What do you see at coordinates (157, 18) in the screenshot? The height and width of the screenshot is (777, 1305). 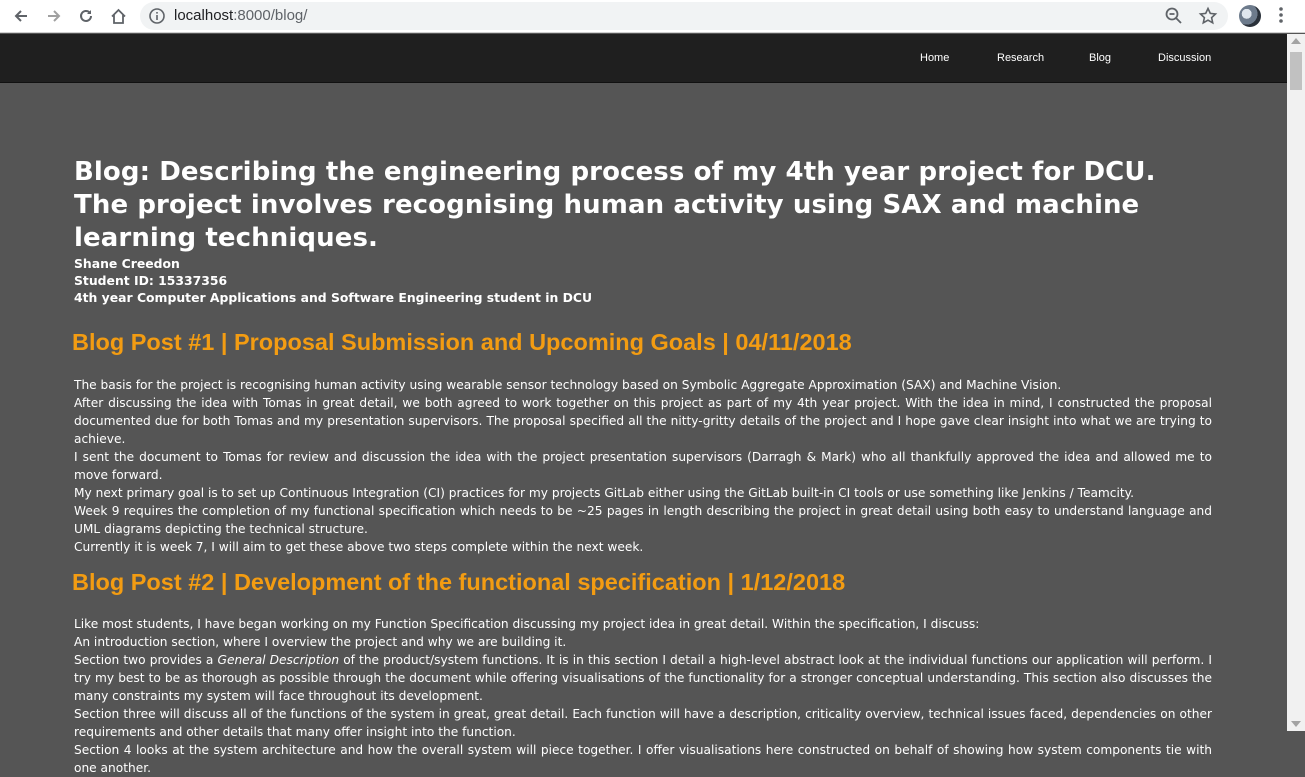 I see `info-icon` at bounding box center [157, 18].